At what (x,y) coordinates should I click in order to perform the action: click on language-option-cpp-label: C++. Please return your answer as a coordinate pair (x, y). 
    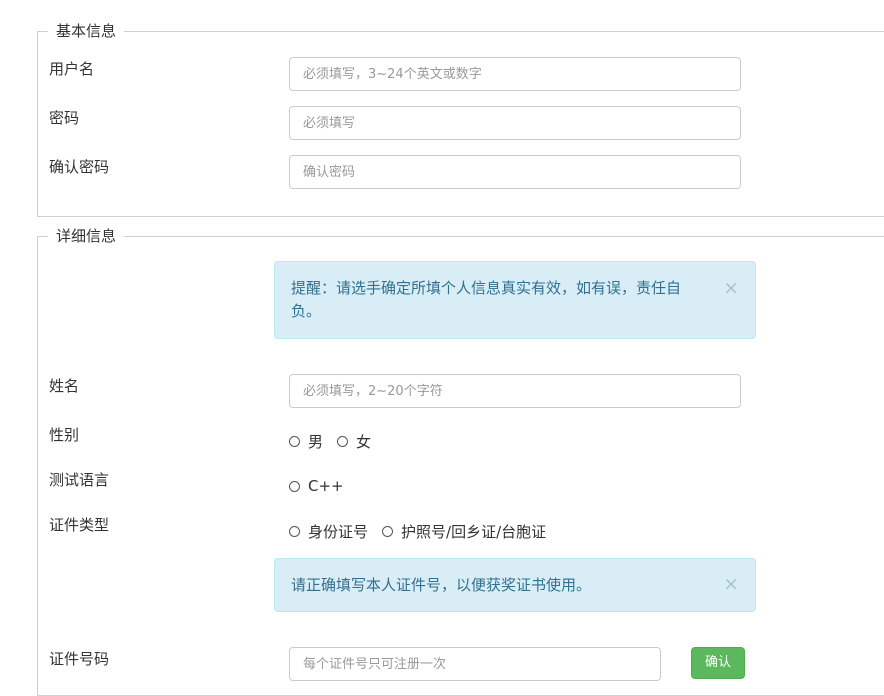
    Looking at the image, I should click on (326, 486).